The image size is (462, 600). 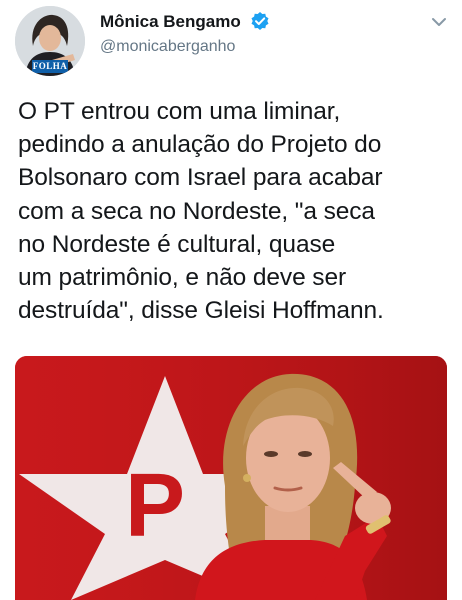 What do you see at coordinates (260, 21) in the screenshot?
I see `verified-icon` at bounding box center [260, 21].